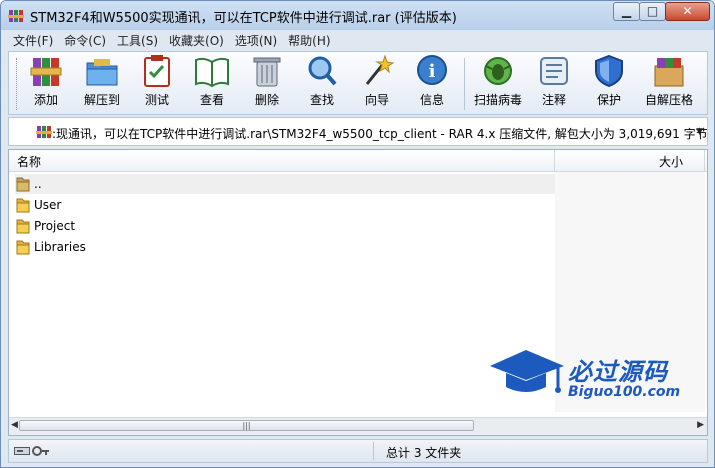  What do you see at coordinates (256, 41) in the screenshot?
I see `menu-options: 选项(N)` at bounding box center [256, 41].